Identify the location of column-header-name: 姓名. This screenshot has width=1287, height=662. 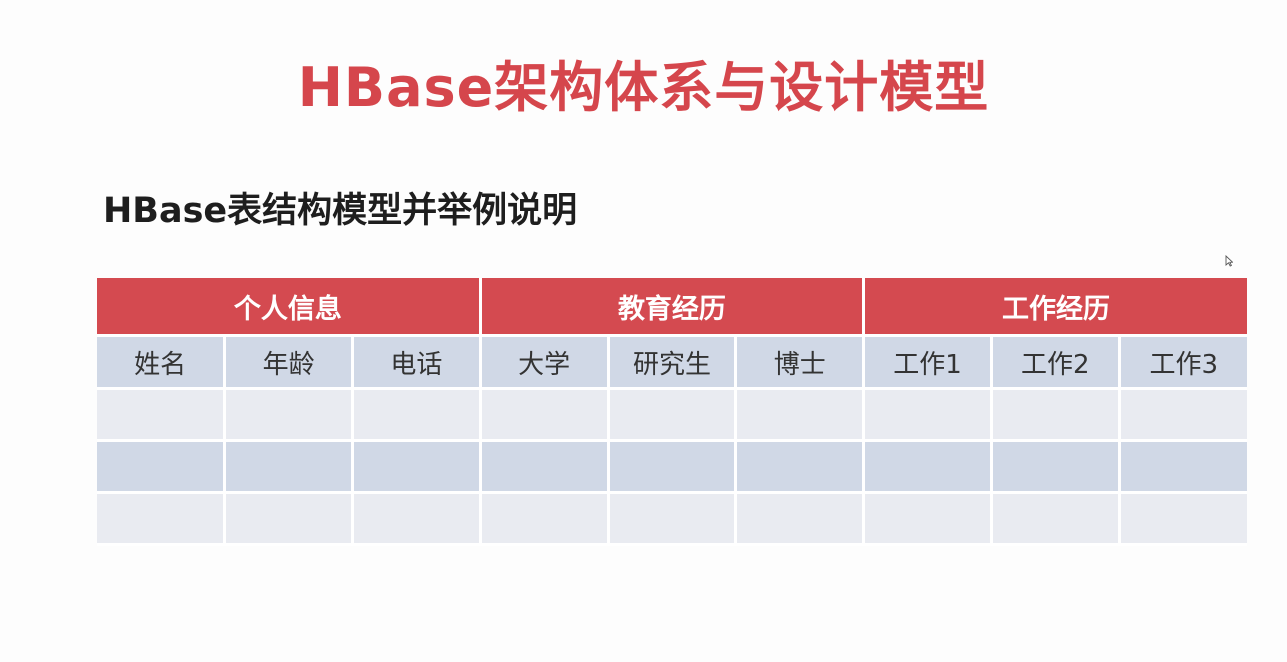
(162, 362).